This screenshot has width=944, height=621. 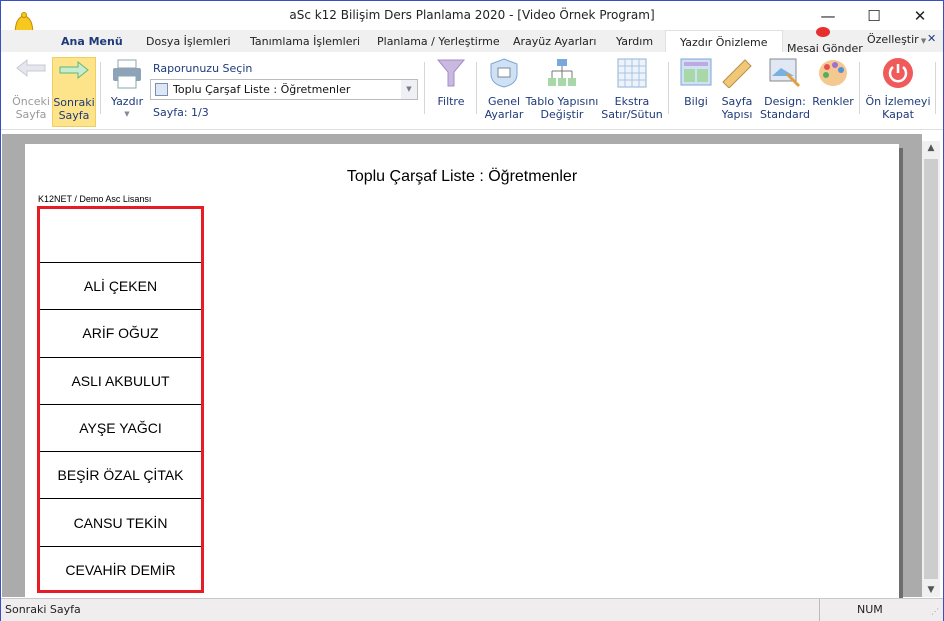 I want to click on general-settings-label: Genel Ayarlar, so click(x=504, y=108).